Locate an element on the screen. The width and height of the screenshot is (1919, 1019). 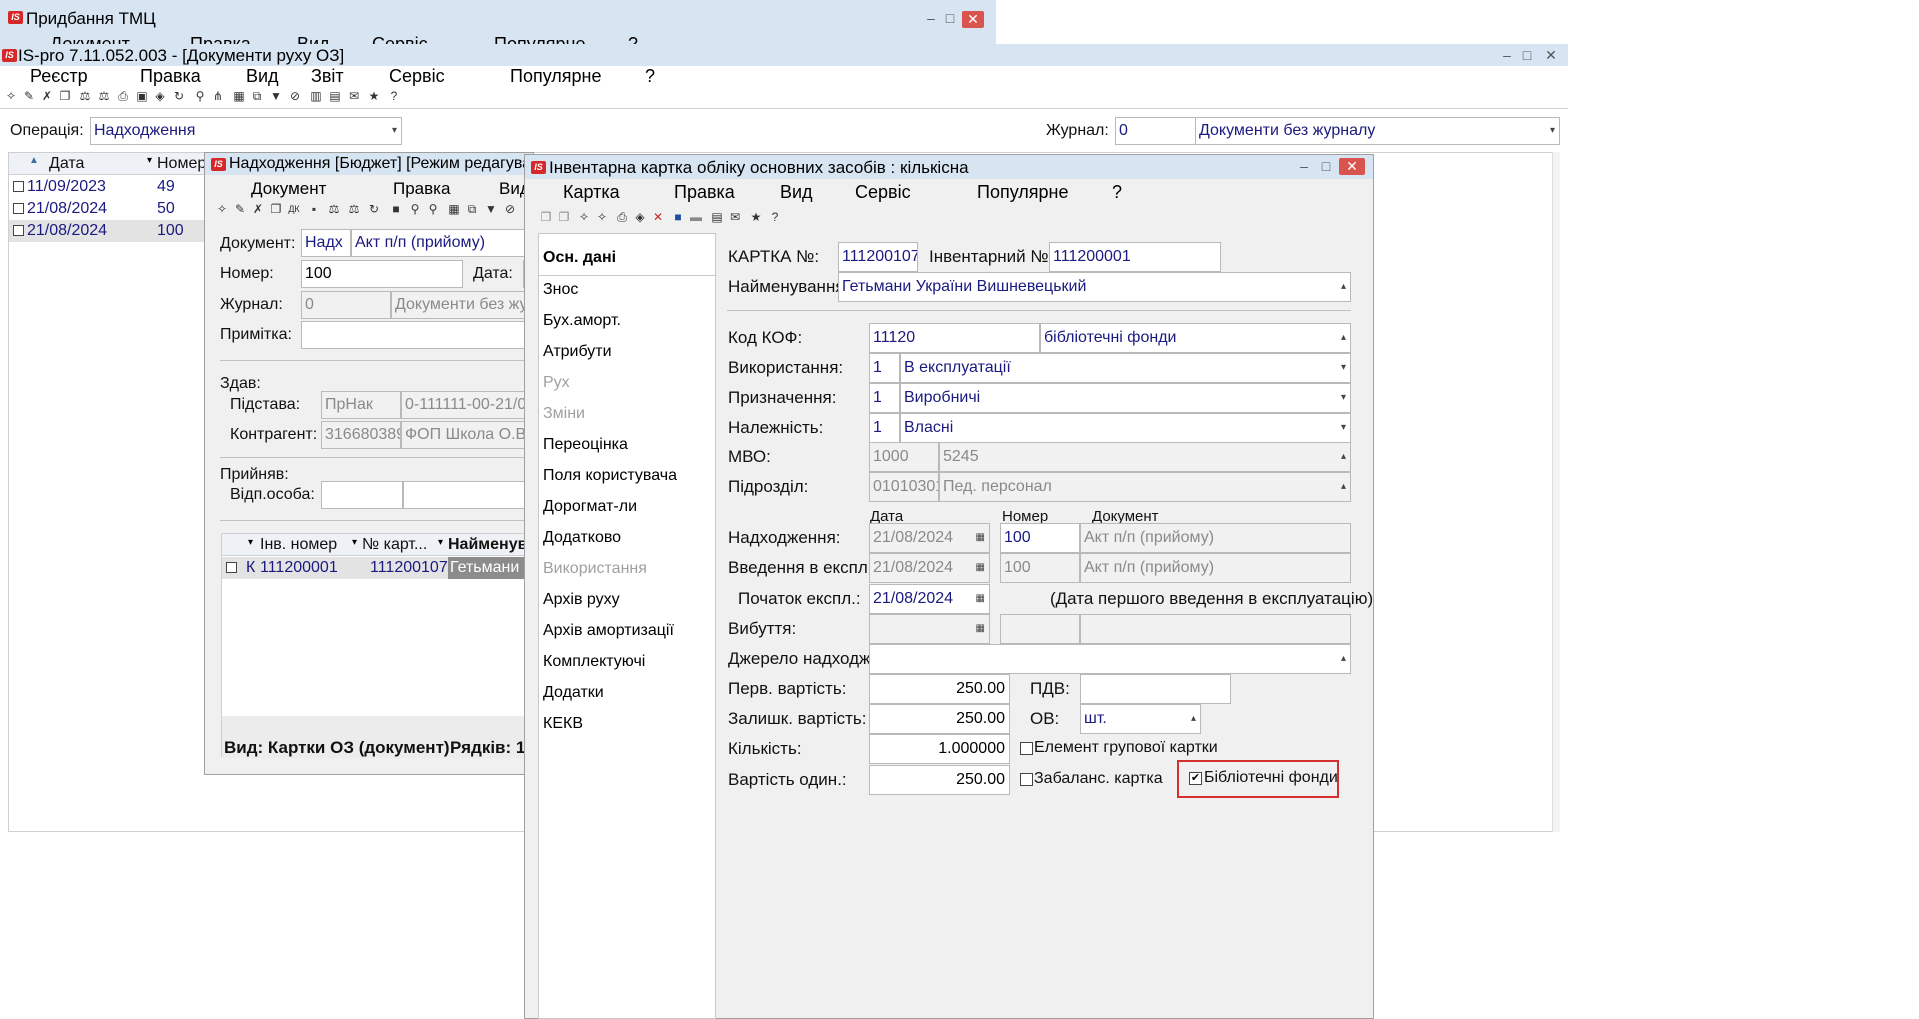
card-no-field: 111200107 is located at coordinates (878, 257).